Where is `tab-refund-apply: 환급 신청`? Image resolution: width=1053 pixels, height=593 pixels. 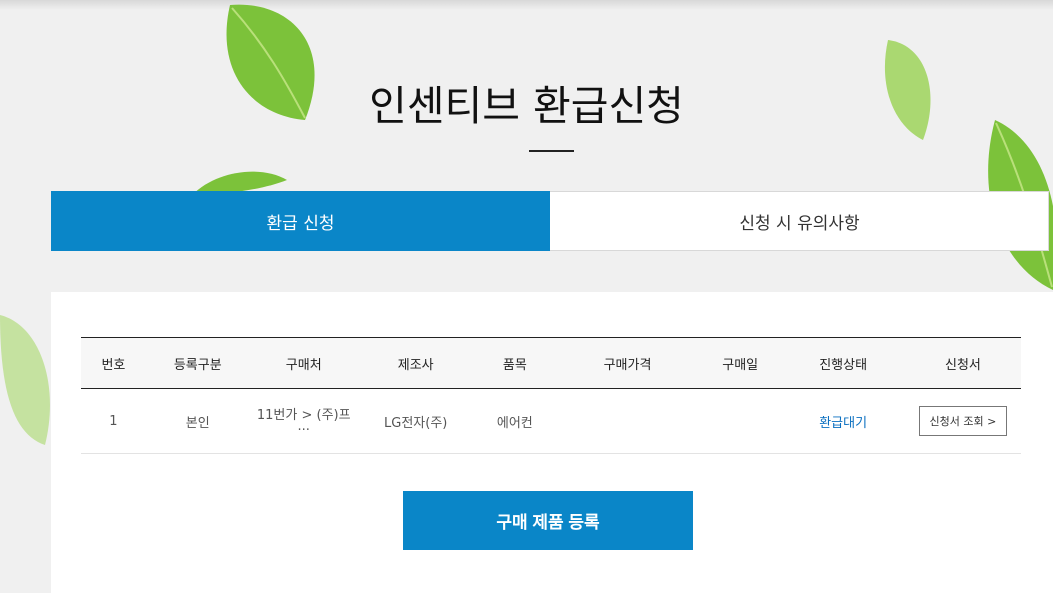
tab-refund-apply: 환급 신청 is located at coordinates (300, 221).